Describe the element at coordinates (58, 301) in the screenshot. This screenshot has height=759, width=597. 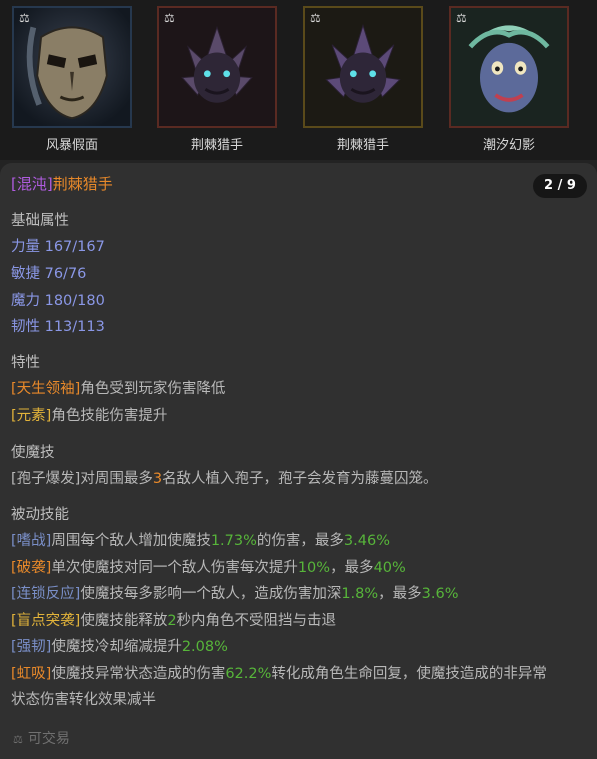
I see `attr-magic: 魔力 180/180` at that location.